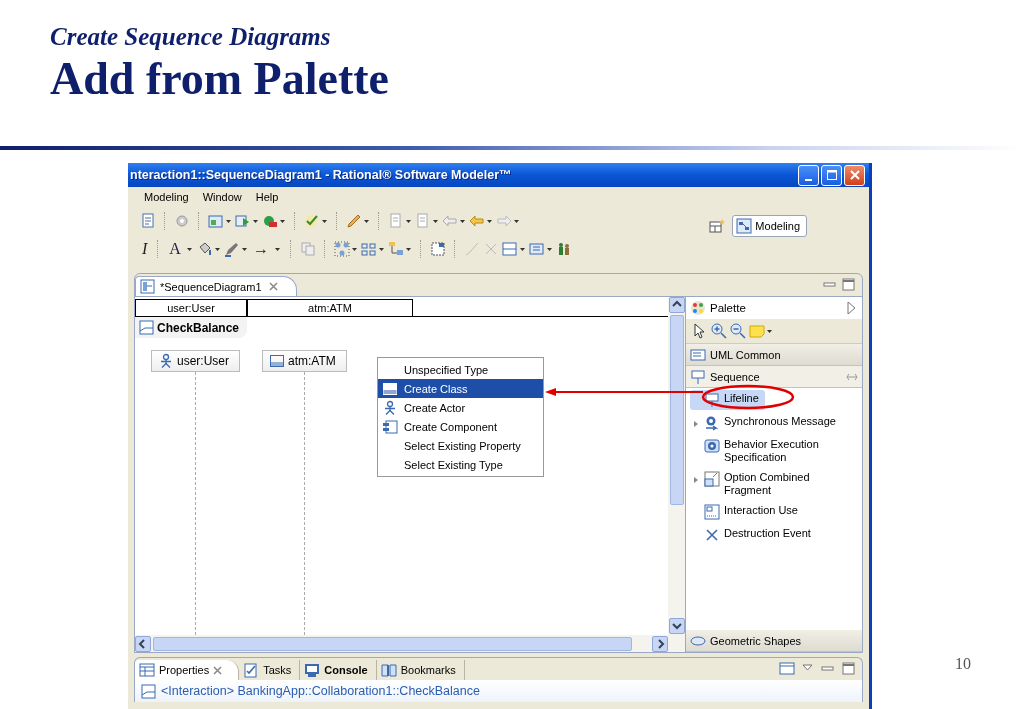 Image resolution: width=1024 pixels, height=709 pixels. Describe the element at coordinates (728, 308) in the screenshot. I see `palette-title: Palette` at that location.